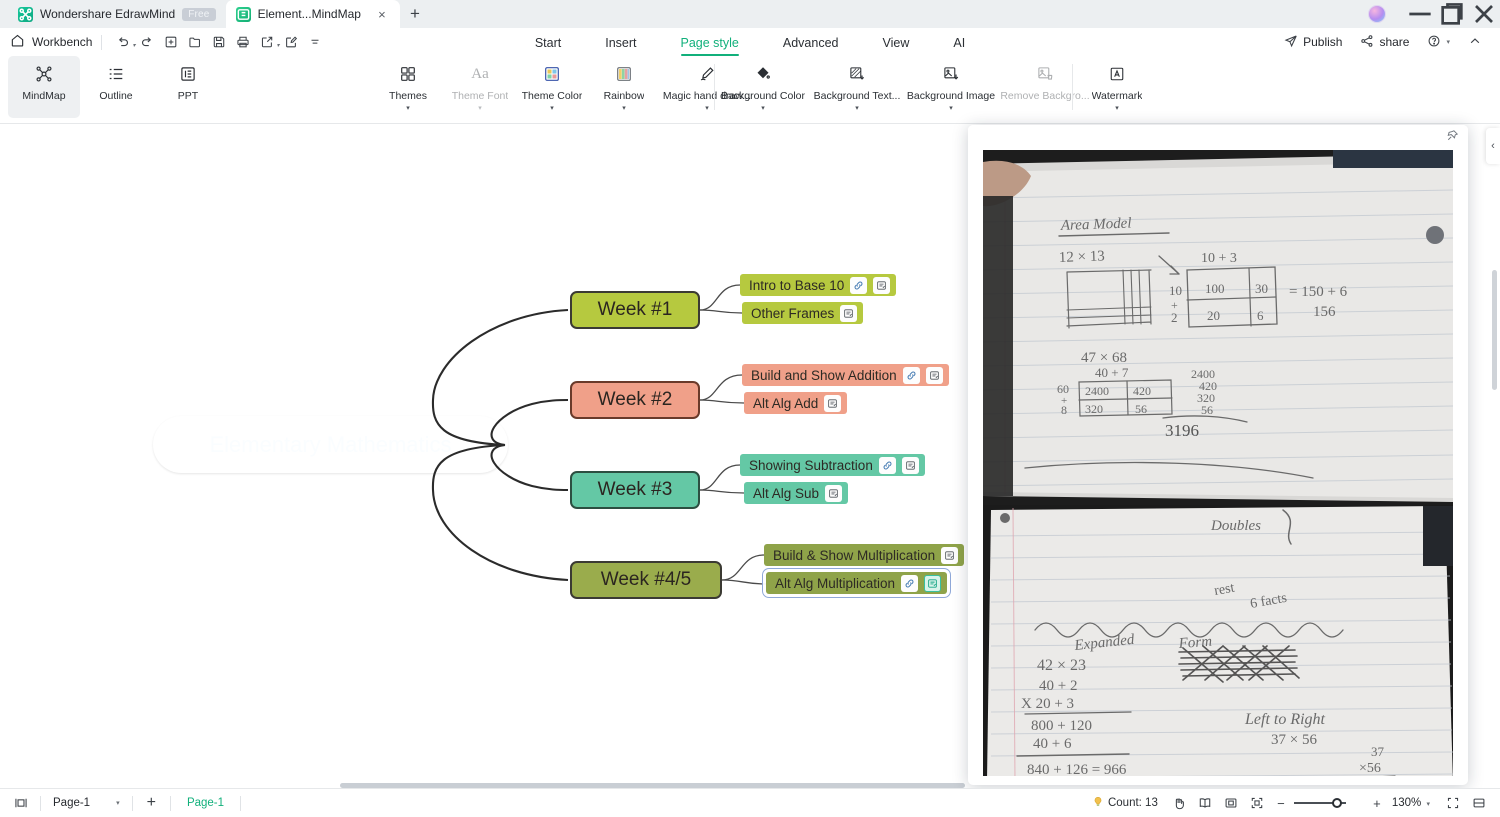 This screenshot has height=817, width=1500. I want to click on leaf-node-intro-to-base-10: Intro to Base 10, so click(818, 285).